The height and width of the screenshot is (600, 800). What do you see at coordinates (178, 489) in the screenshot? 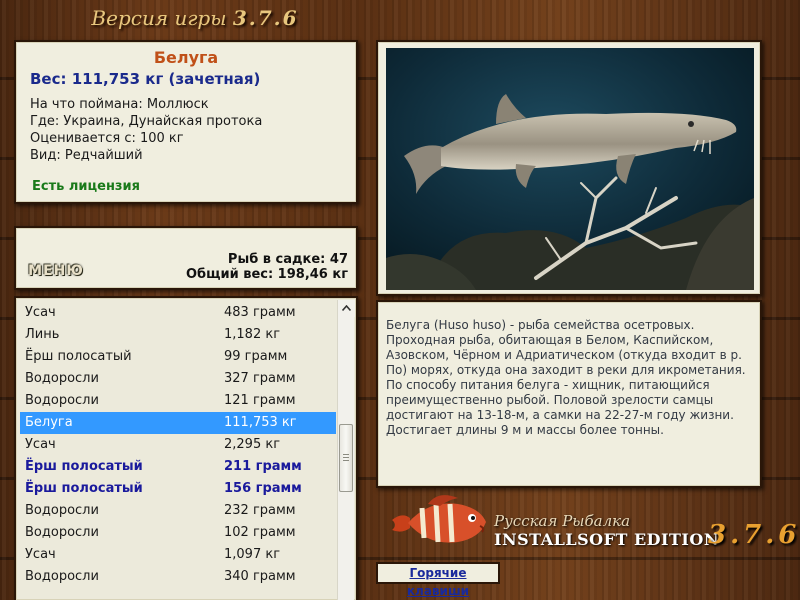
I see `list-item: Ёрш полосатый 156 грамм` at bounding box center [178, 489].